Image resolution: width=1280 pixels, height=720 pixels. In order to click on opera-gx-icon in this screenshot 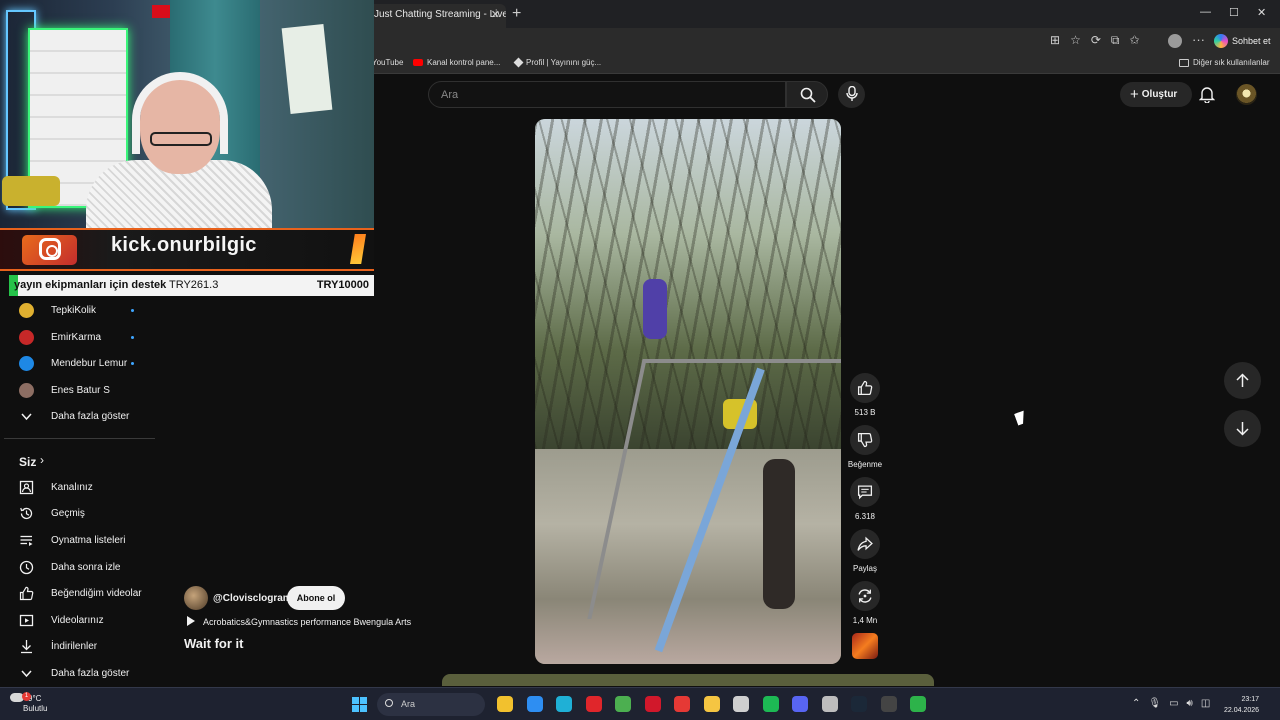, I will do `click(652, 704)`.